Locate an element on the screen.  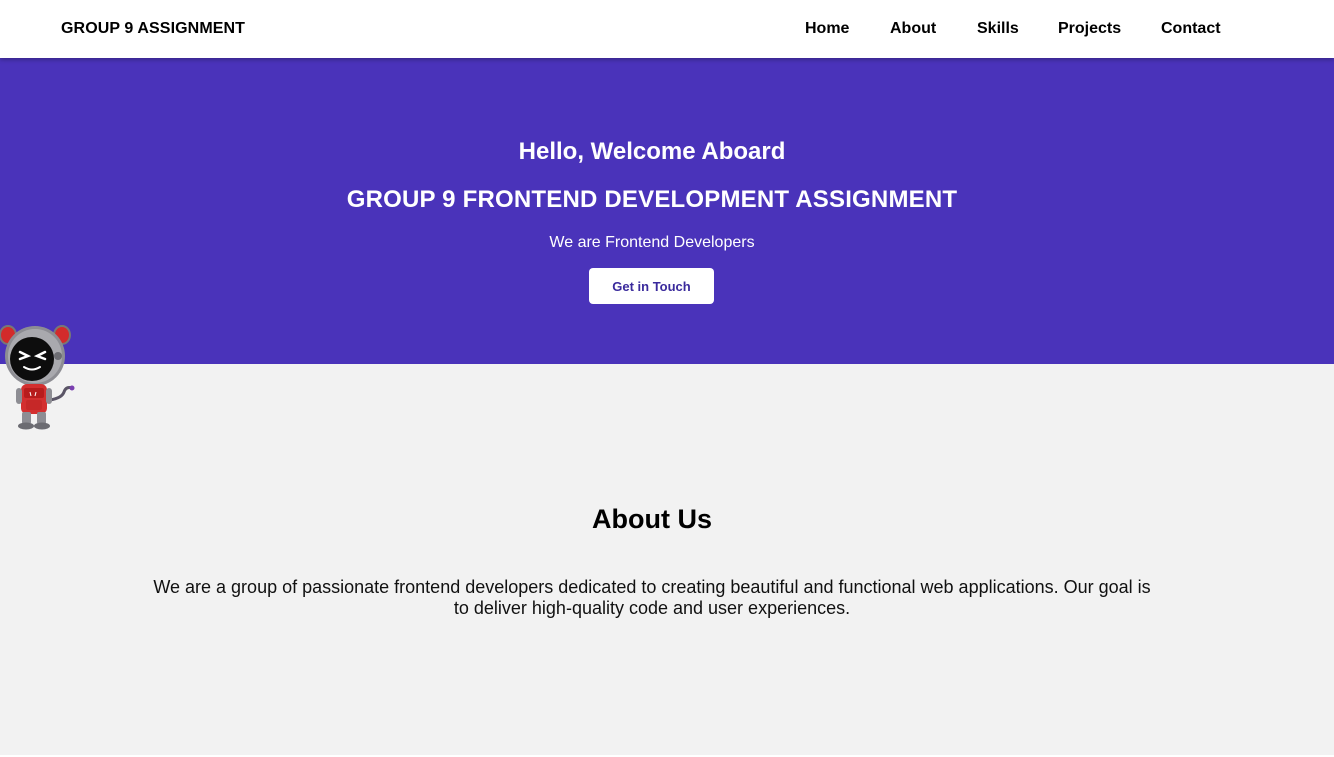
hero-title: GROUP 9 FRONTEND DEVELOPMENT ASSIGNMENT is located at coordinates (652, 199).